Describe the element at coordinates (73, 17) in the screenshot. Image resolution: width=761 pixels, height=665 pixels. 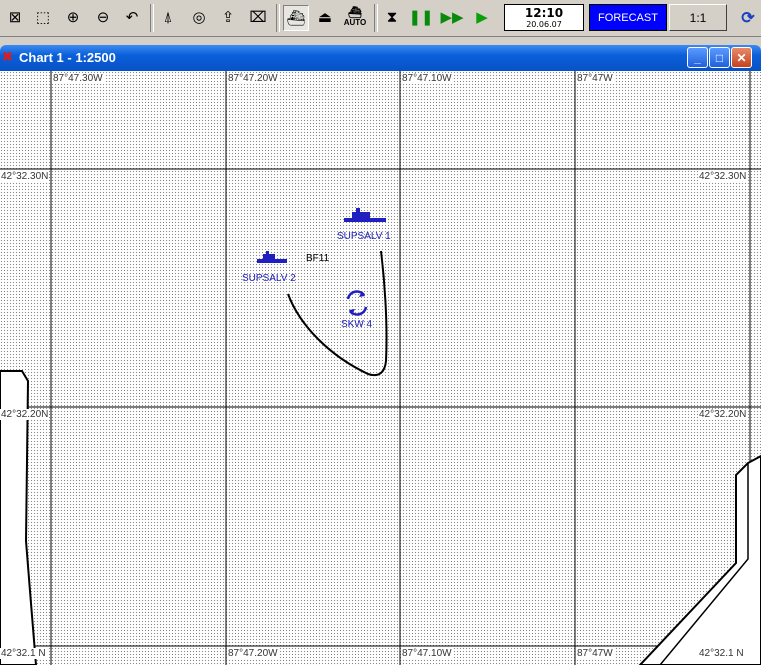
I see `zoom-in-icon: ⊕` at that location.